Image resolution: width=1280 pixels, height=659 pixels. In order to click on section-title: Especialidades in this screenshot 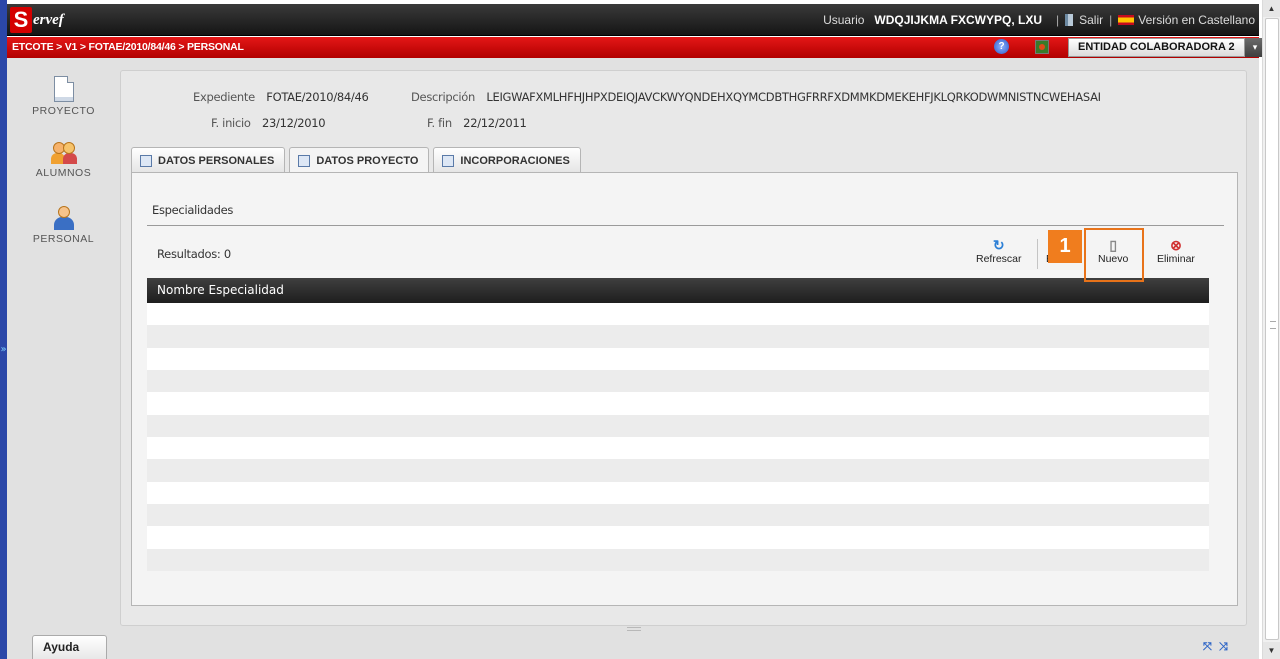, I will do `click(193, 210)`.